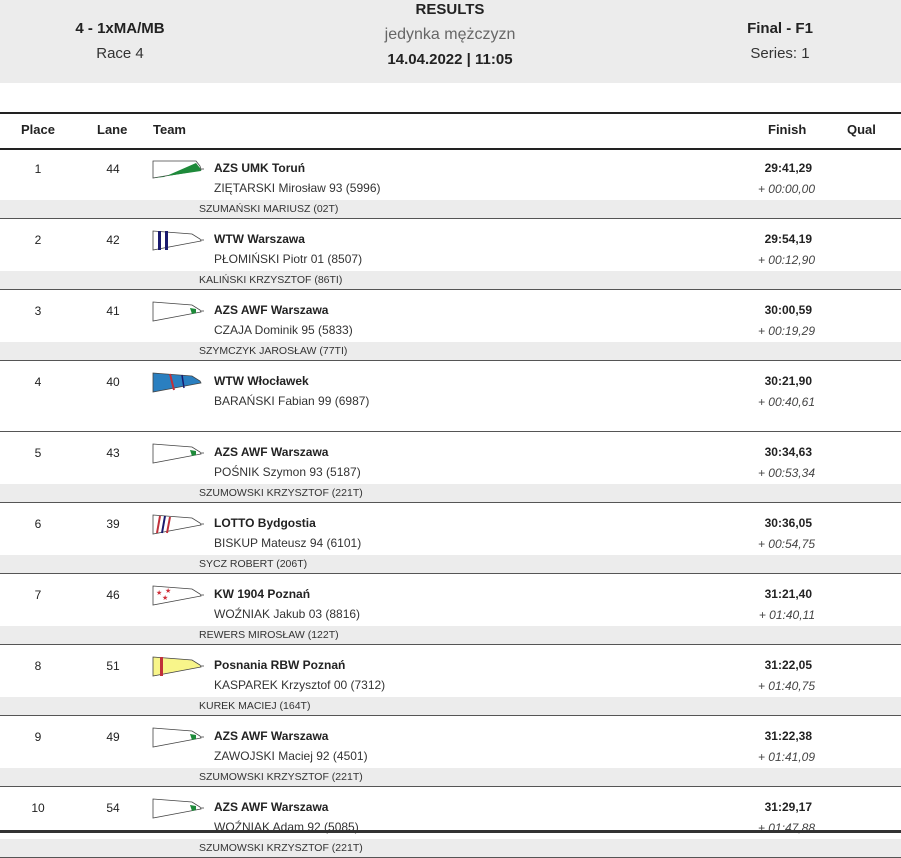 The image size is (901, 858). I want to click on lane-value: 54, so click(113, 808).